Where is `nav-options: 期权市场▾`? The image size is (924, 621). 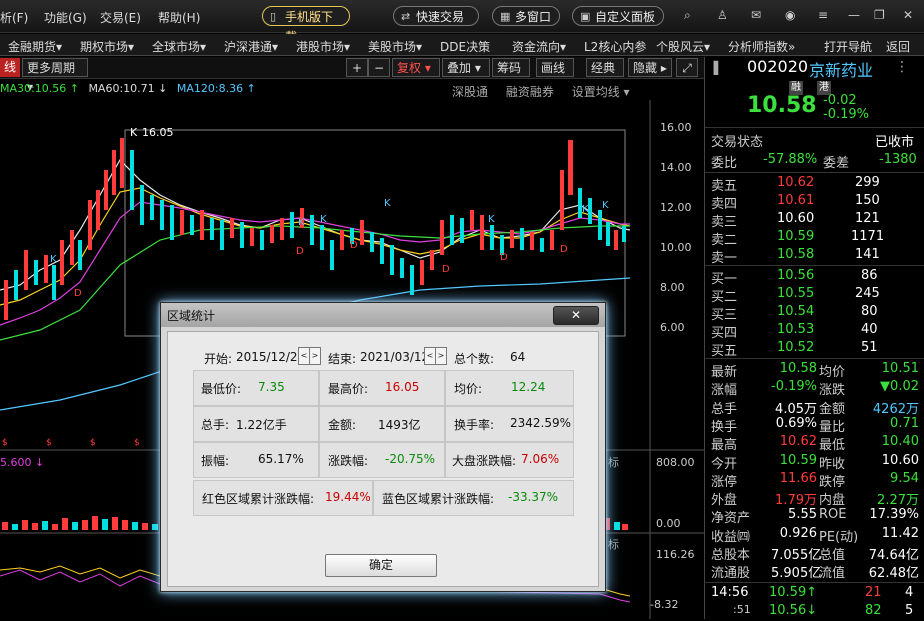 nav-options: 期权市场▾ is located at coordinates (107, 46).